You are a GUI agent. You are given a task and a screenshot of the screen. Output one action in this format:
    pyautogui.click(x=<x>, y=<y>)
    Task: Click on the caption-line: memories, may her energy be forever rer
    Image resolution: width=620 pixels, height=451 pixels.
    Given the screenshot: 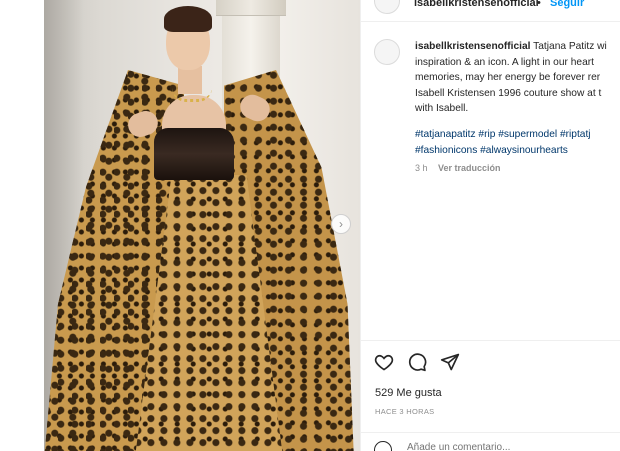 What is the action you would take?
    pyautogui.click(x=508, y=77)
    